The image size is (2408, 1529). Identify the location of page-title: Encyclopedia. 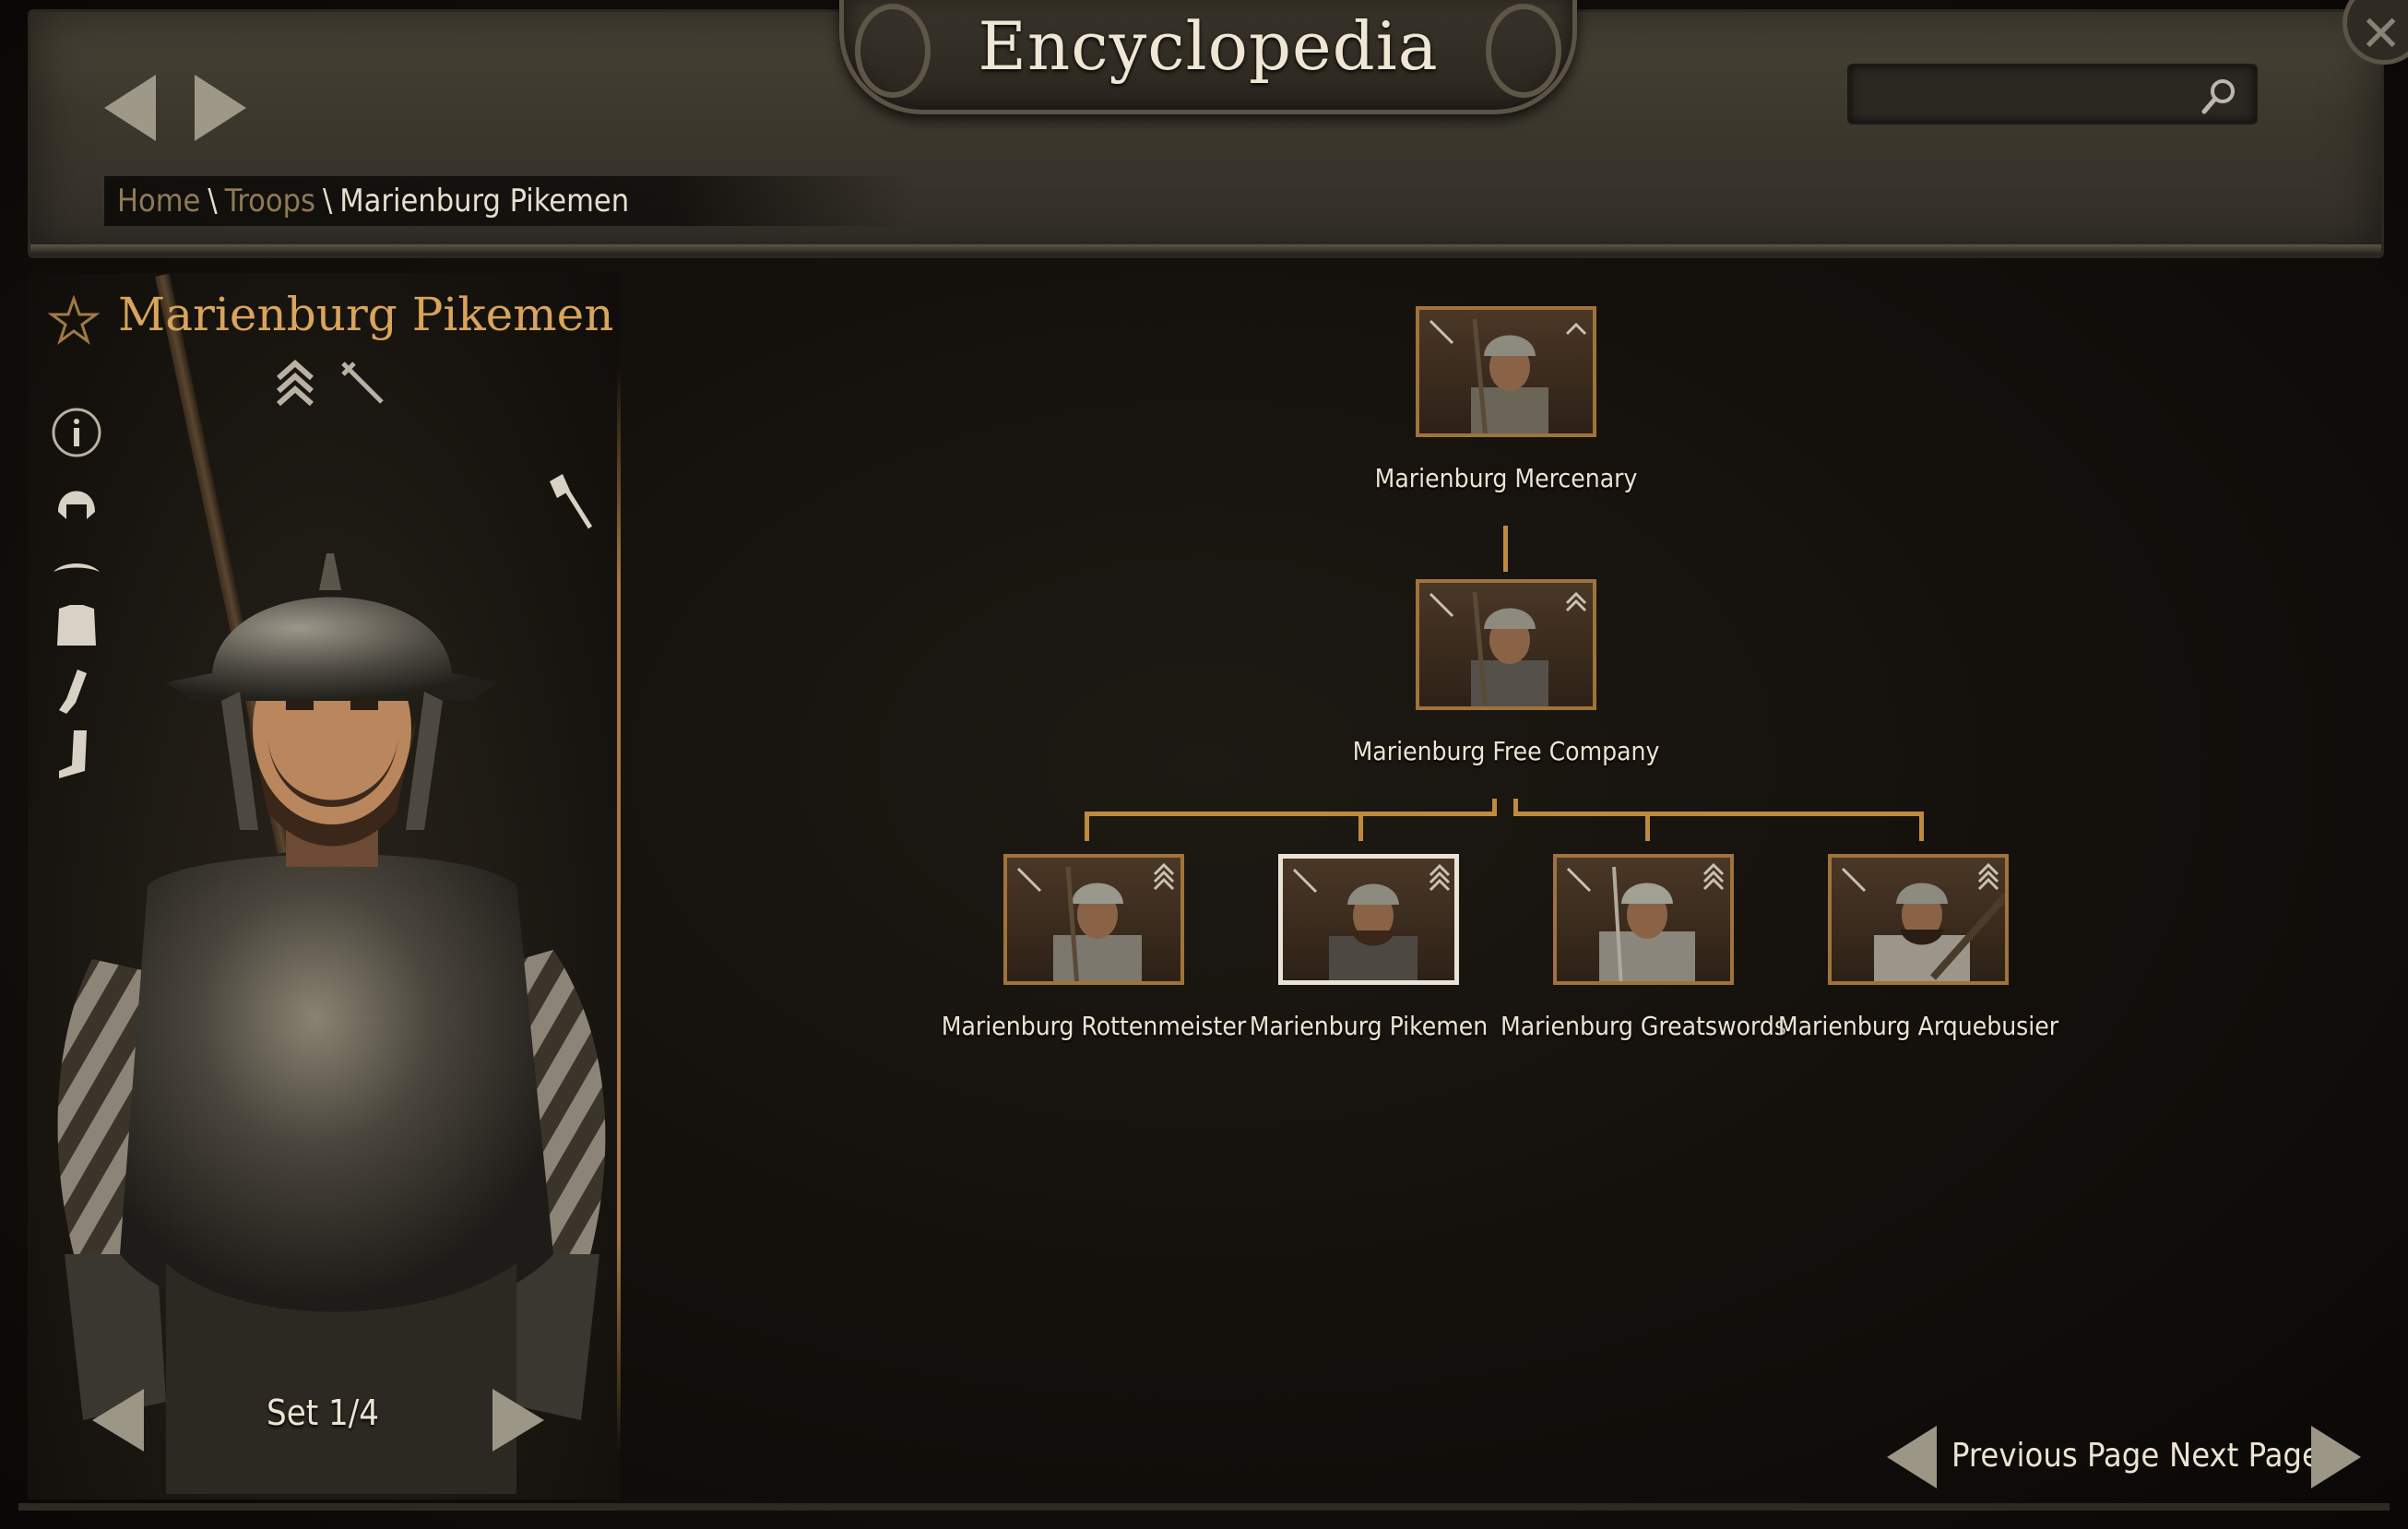
(1208, 46).